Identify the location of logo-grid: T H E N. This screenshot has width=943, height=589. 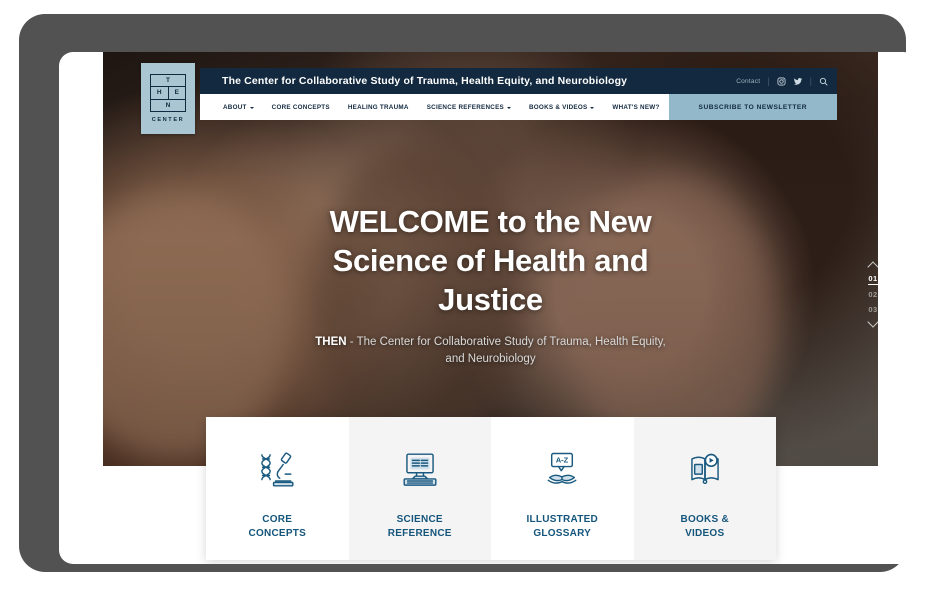
(168, 93).